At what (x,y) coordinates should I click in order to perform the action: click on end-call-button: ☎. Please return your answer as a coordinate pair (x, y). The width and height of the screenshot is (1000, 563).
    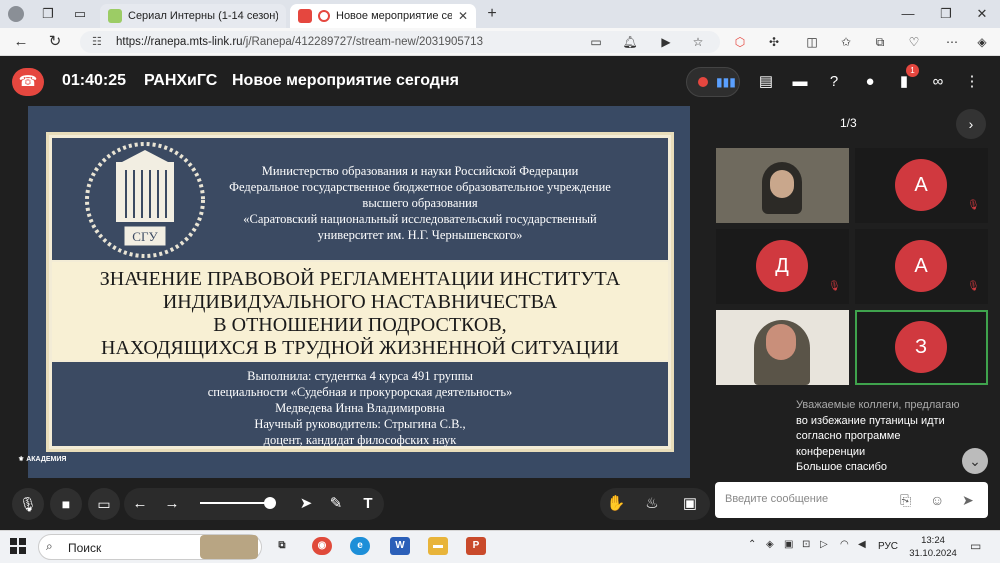
    Looking at the image, I should click on (28, 82).